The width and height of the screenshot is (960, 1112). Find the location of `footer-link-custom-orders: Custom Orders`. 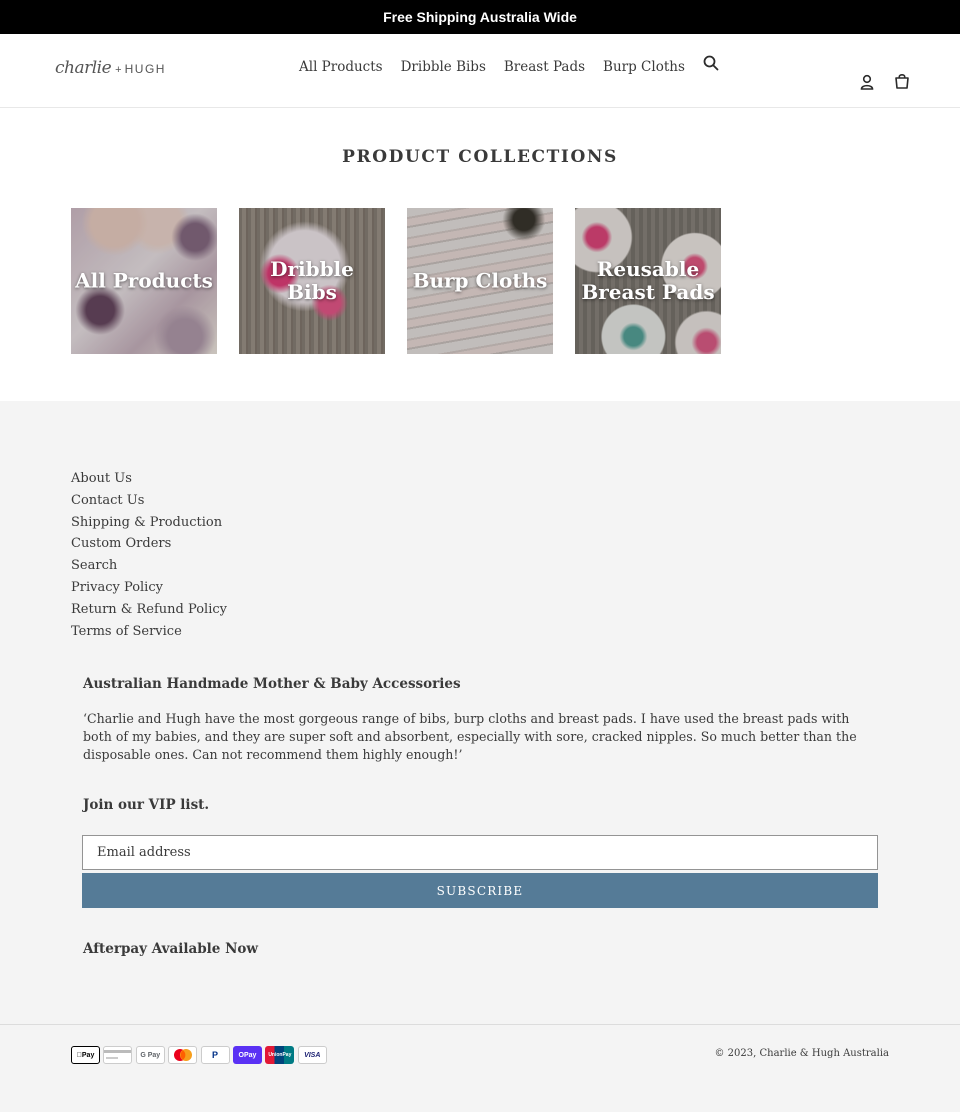

footer-link-custom-orders: Custom Orders is located at coordinates (149, 544).